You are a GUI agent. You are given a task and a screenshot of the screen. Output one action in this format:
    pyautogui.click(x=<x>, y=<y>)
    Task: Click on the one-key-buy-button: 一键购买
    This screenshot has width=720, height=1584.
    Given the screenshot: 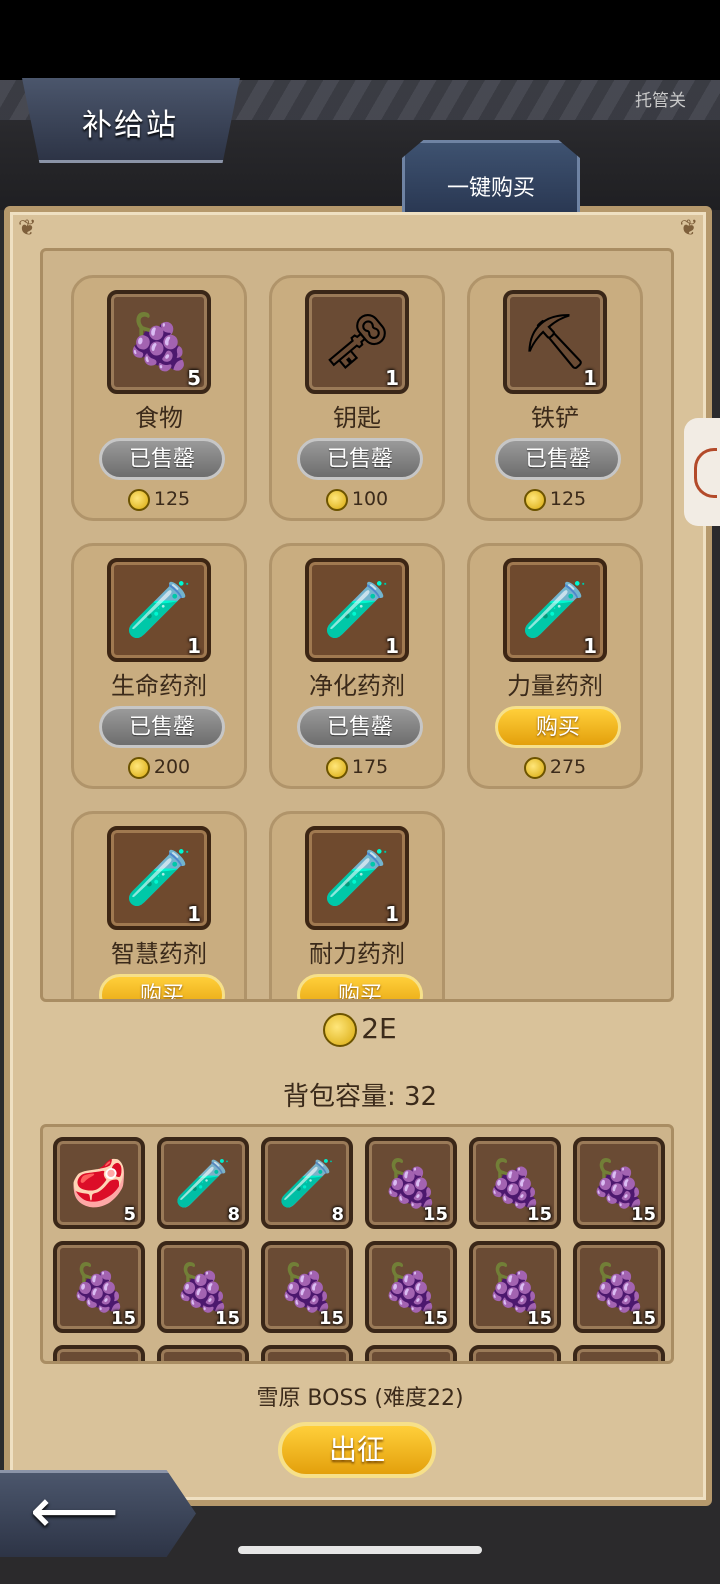 What is the action you would take?
    pyautogui.click(x=491, y=176)
    